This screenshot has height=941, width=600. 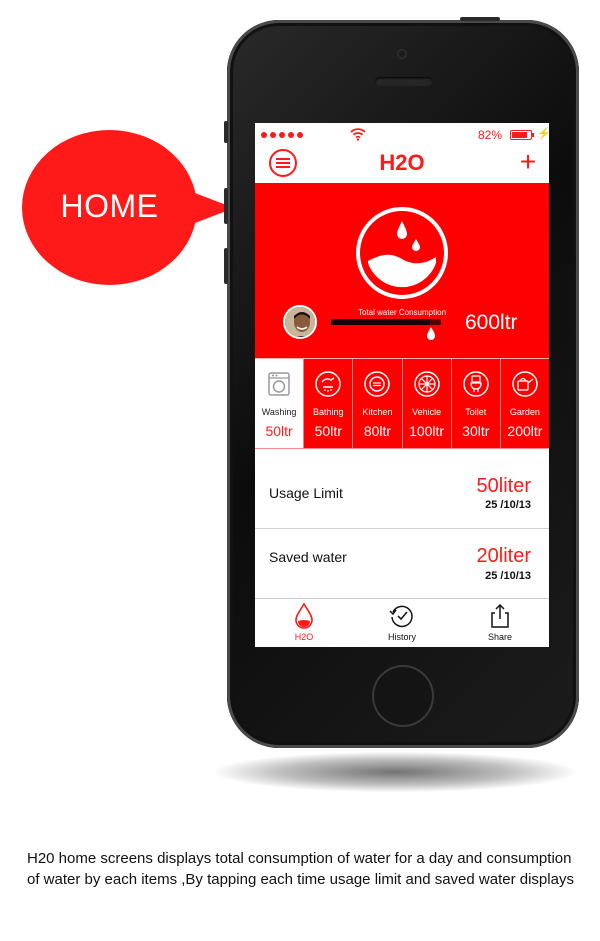 I want to click on watering-can-icon, so click(x=525, y=384).